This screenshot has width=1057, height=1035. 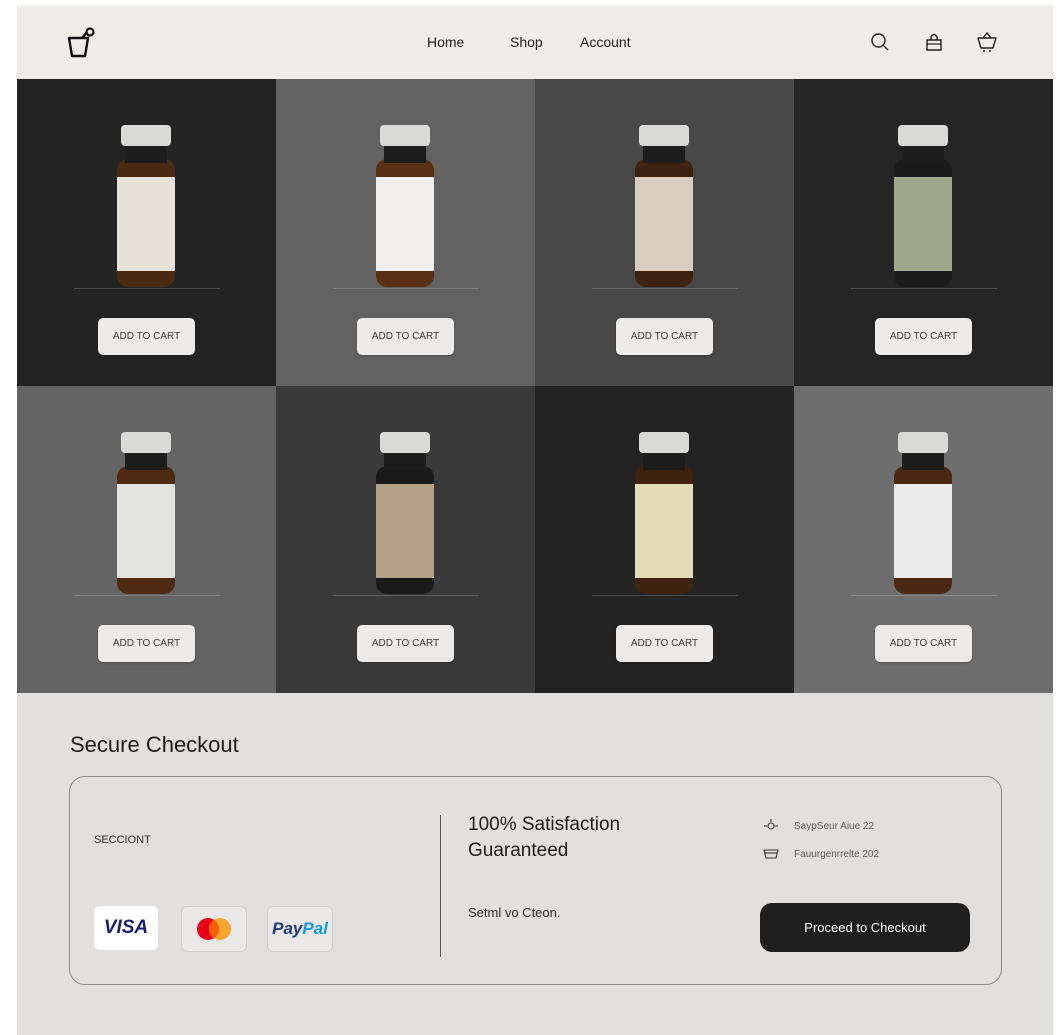 What do you see at coordinates (837, 854) in the screenshot?
I see `info-line-2: Fauurgenrrelte 202` at bounding box center [837, 854].